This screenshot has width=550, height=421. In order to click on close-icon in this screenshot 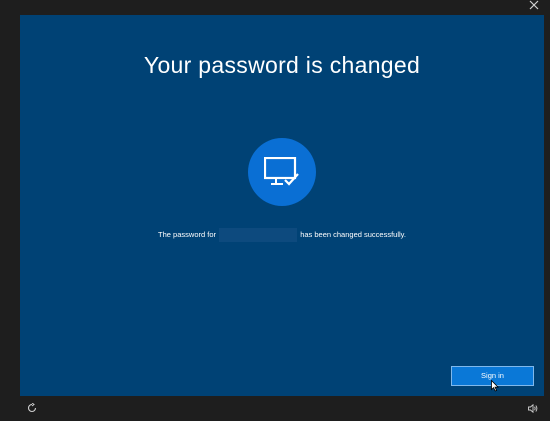, I will do `click(534, 5)`.